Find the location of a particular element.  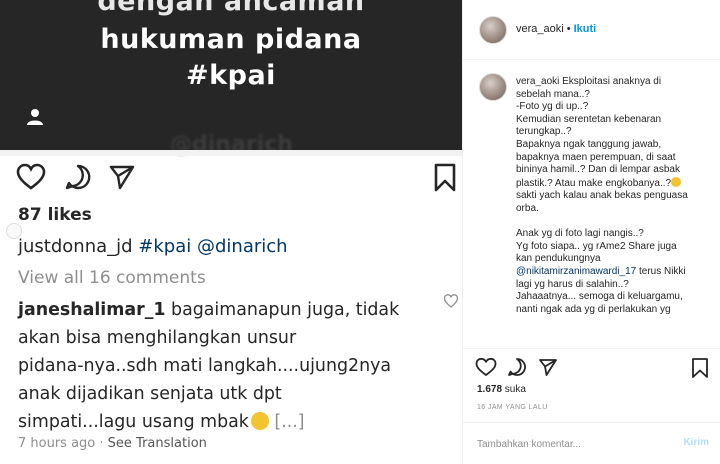

inner-heart-icon is located at coordinates (31, 176).